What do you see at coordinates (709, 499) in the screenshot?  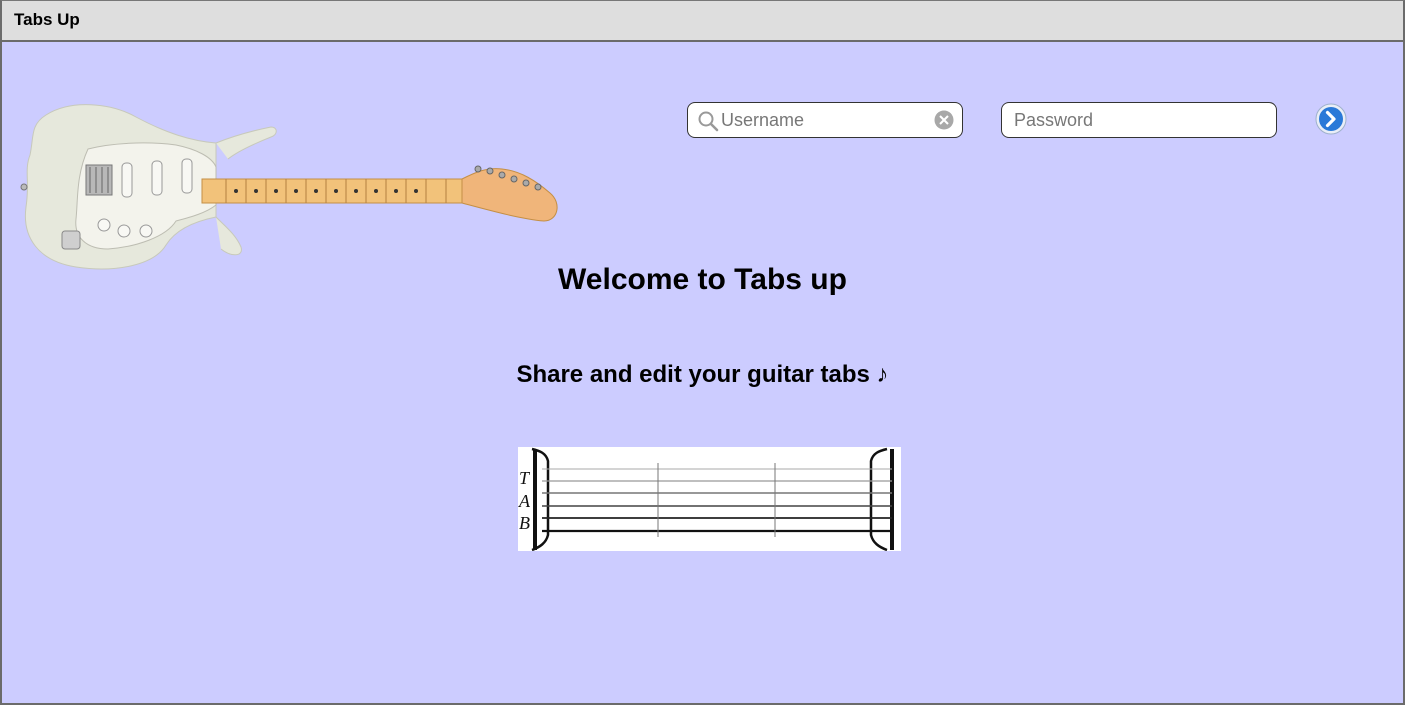 I see `tab-staff-image: T A B` at bounding box center [709, 499].